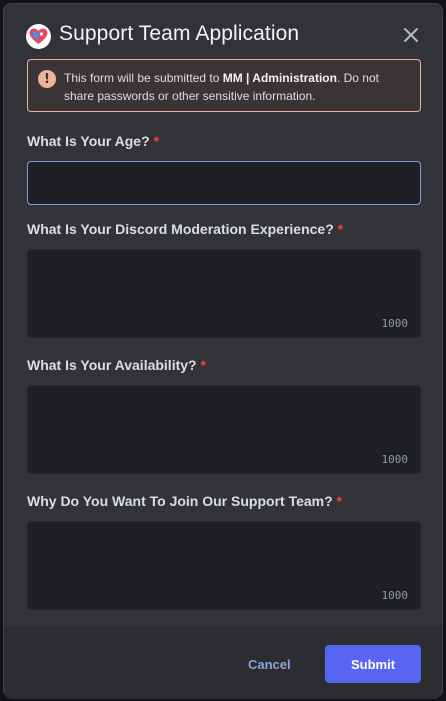 Image resolution: width=446 pixels, height=701 pixels. What do you see at coordinates (47, 79) in the screenshot?
I see `exclamation-icon: !` at bounding box center [47, 79].